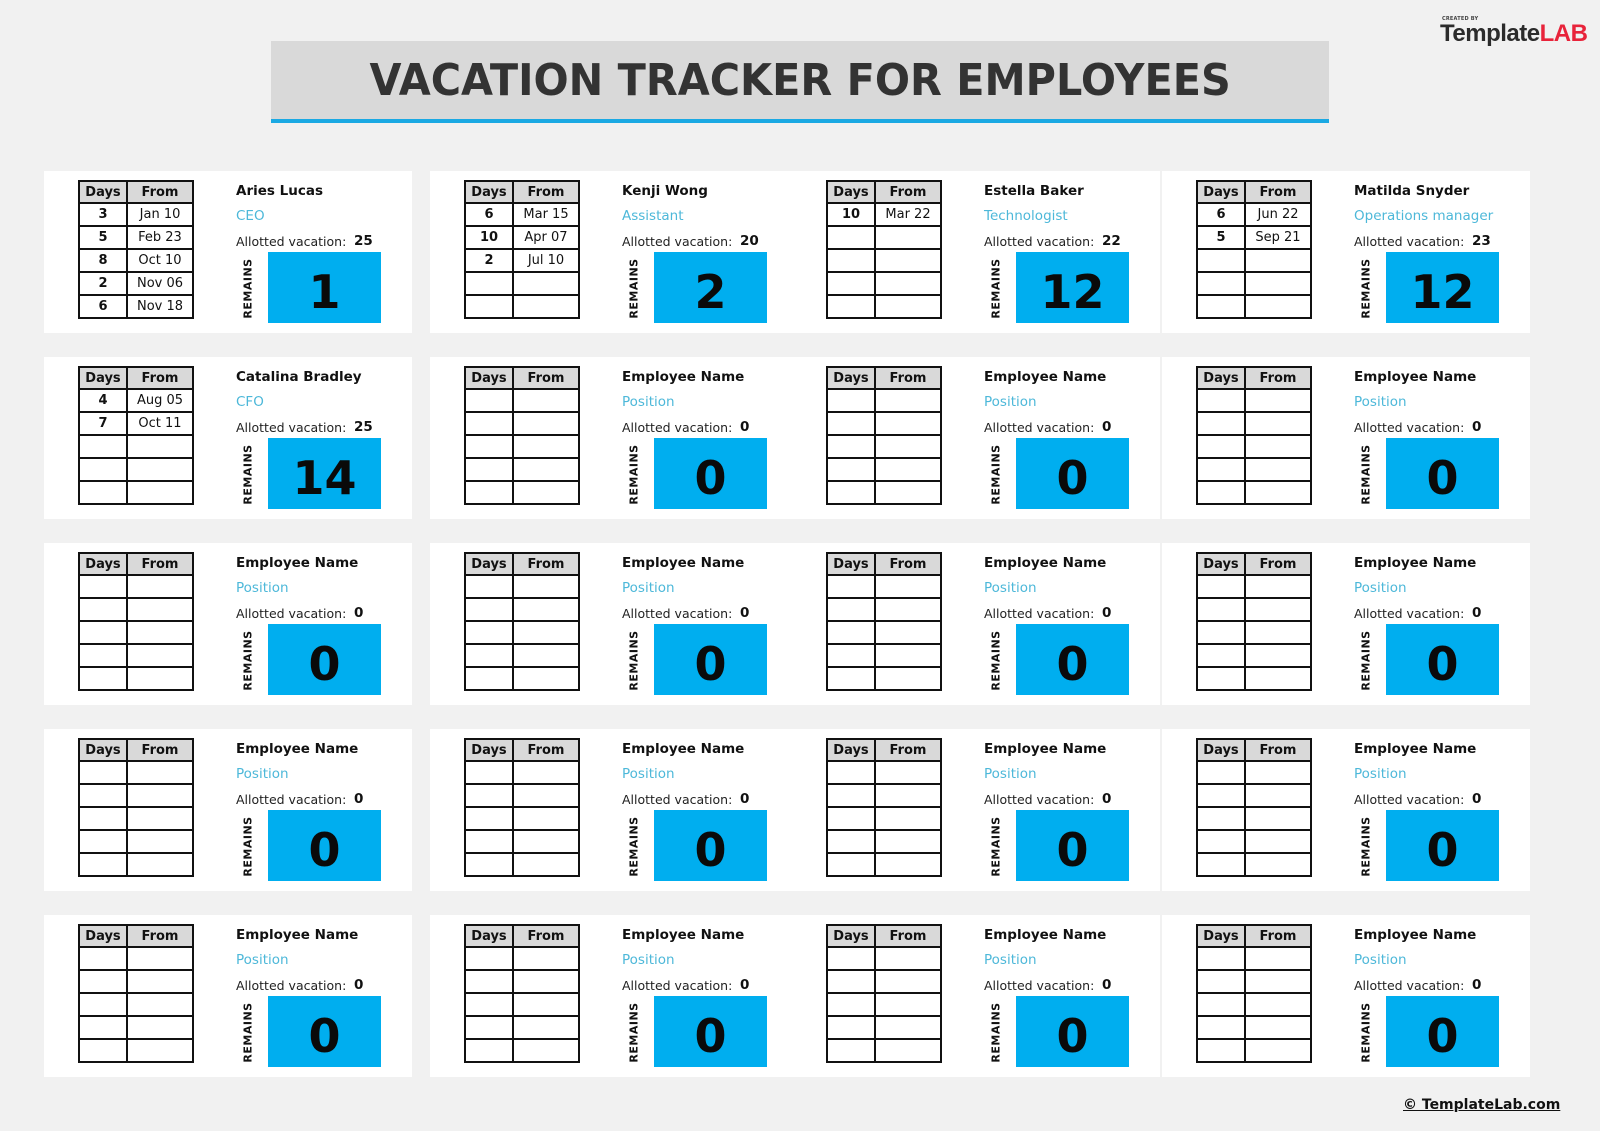 This screenshot has width=1600, height=1131. What do you see at coordinates (851, 214) in the screenshot?
I see `days-cell: 10` at bounding box center [851, 214].